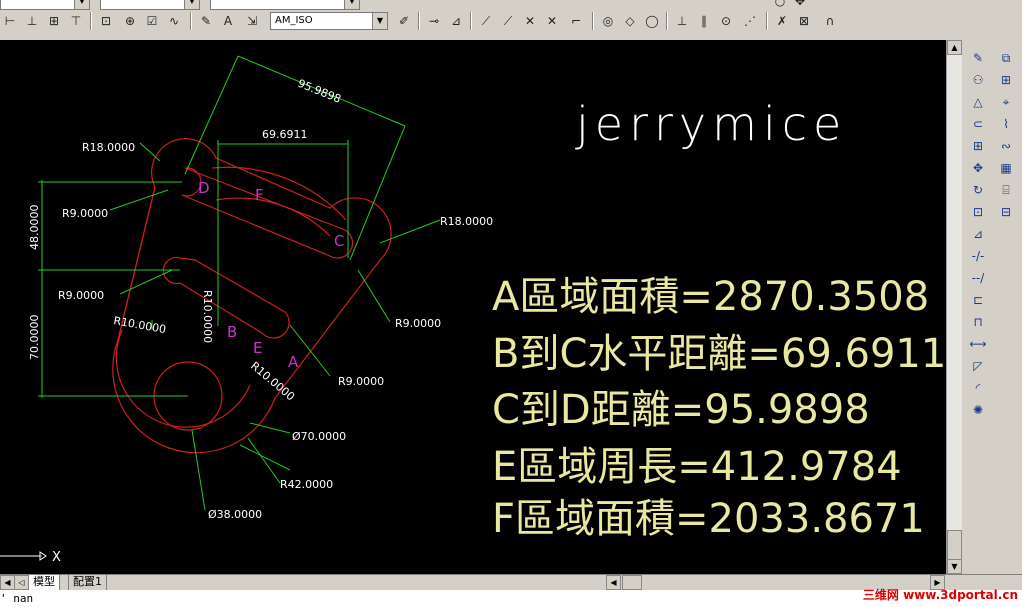 This screenshot has width=1022, height=607. Describe the element at coordinates (978, 300) in the screenshot. I see `break-icon: ⊏` at that location.